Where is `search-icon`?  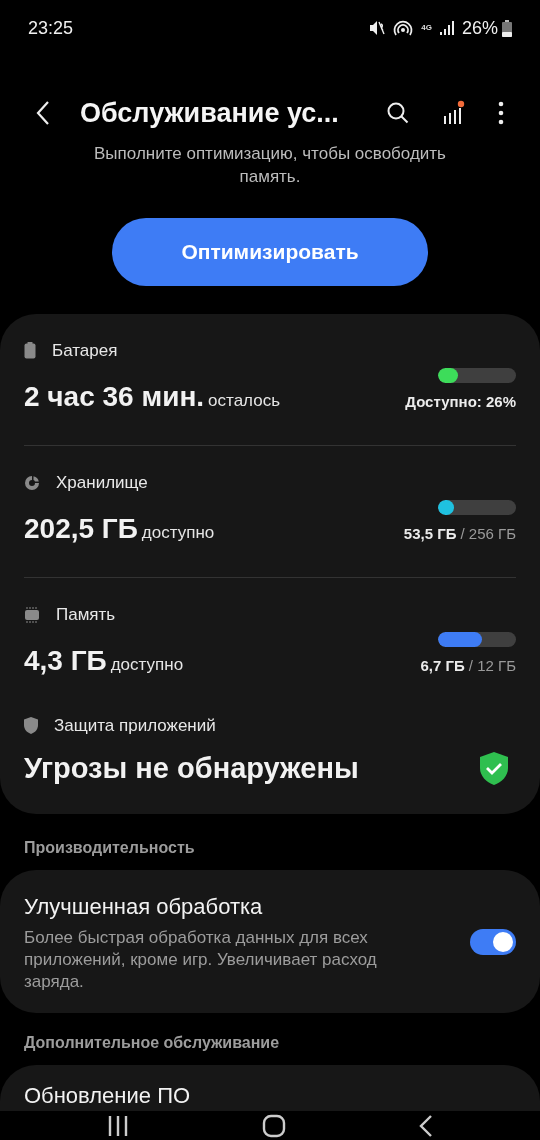
search-icon is located at coordinates (398, 113).